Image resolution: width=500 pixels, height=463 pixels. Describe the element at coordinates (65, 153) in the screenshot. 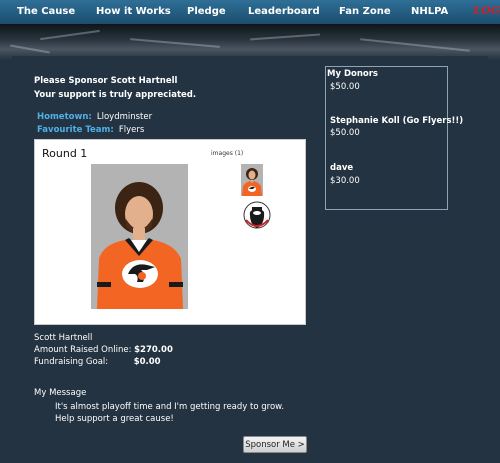

I see `round-title: Round 1` at that location.